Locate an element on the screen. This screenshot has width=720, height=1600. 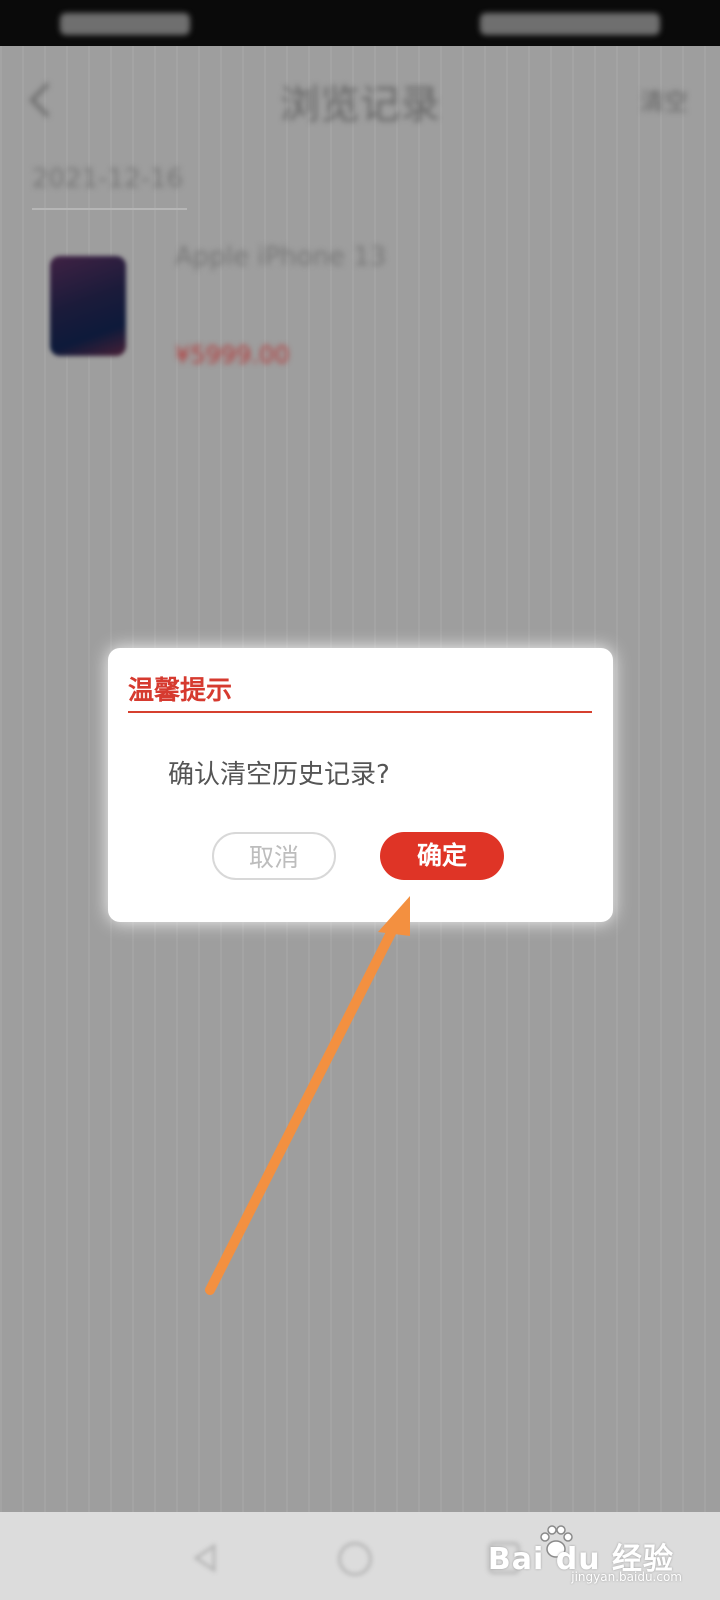
nav-back-icon is located at coordinates (206, 1558).